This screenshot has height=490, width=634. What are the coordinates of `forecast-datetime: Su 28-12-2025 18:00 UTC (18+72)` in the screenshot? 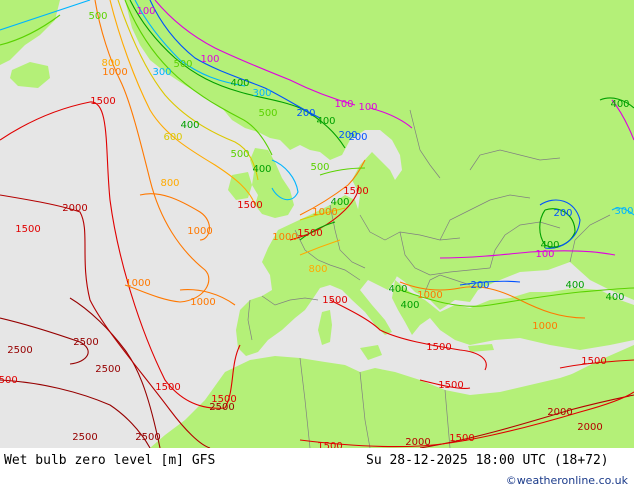 It's located at (487, 460).